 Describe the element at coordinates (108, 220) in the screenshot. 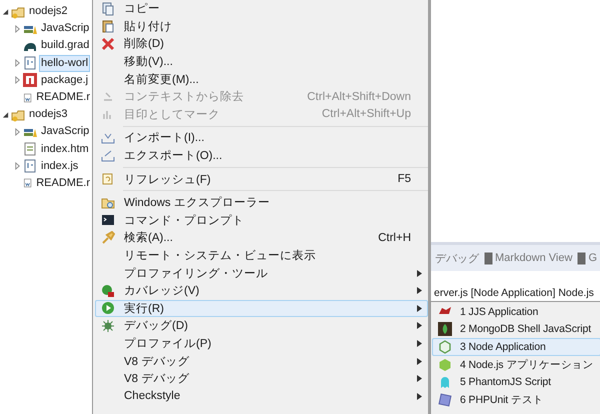

I see `terminal-icon` at that location.